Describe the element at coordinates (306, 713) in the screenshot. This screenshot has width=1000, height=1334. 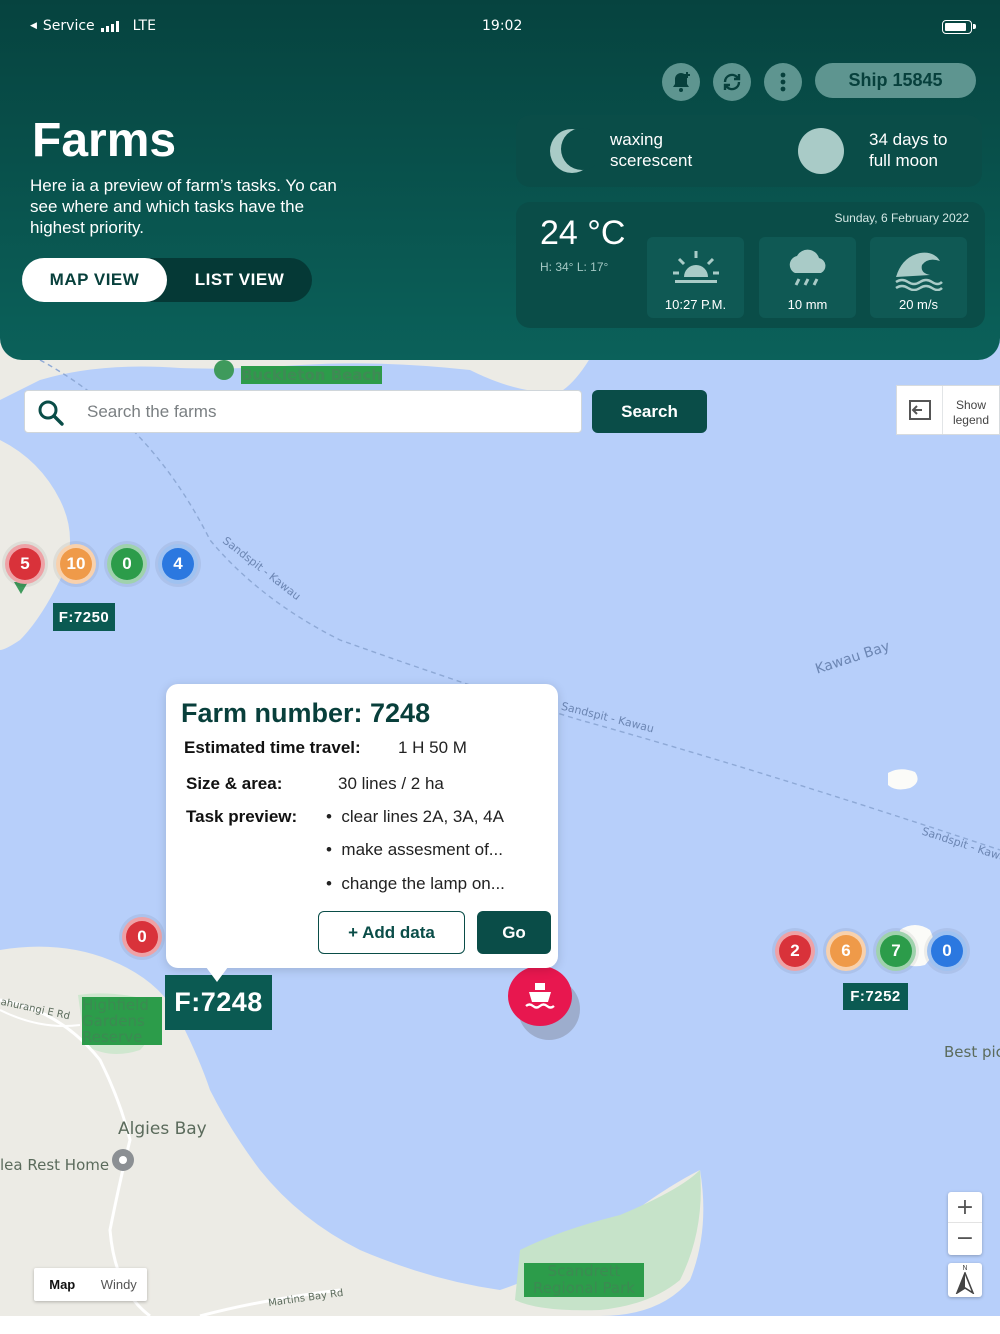
I see `popup-title: Farm number: 7248` at that location.